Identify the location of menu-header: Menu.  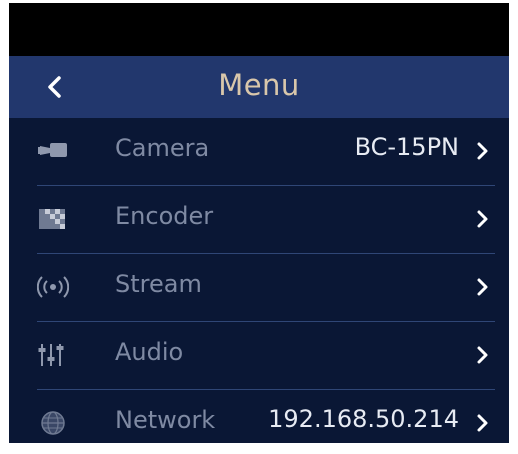
(259, 87).